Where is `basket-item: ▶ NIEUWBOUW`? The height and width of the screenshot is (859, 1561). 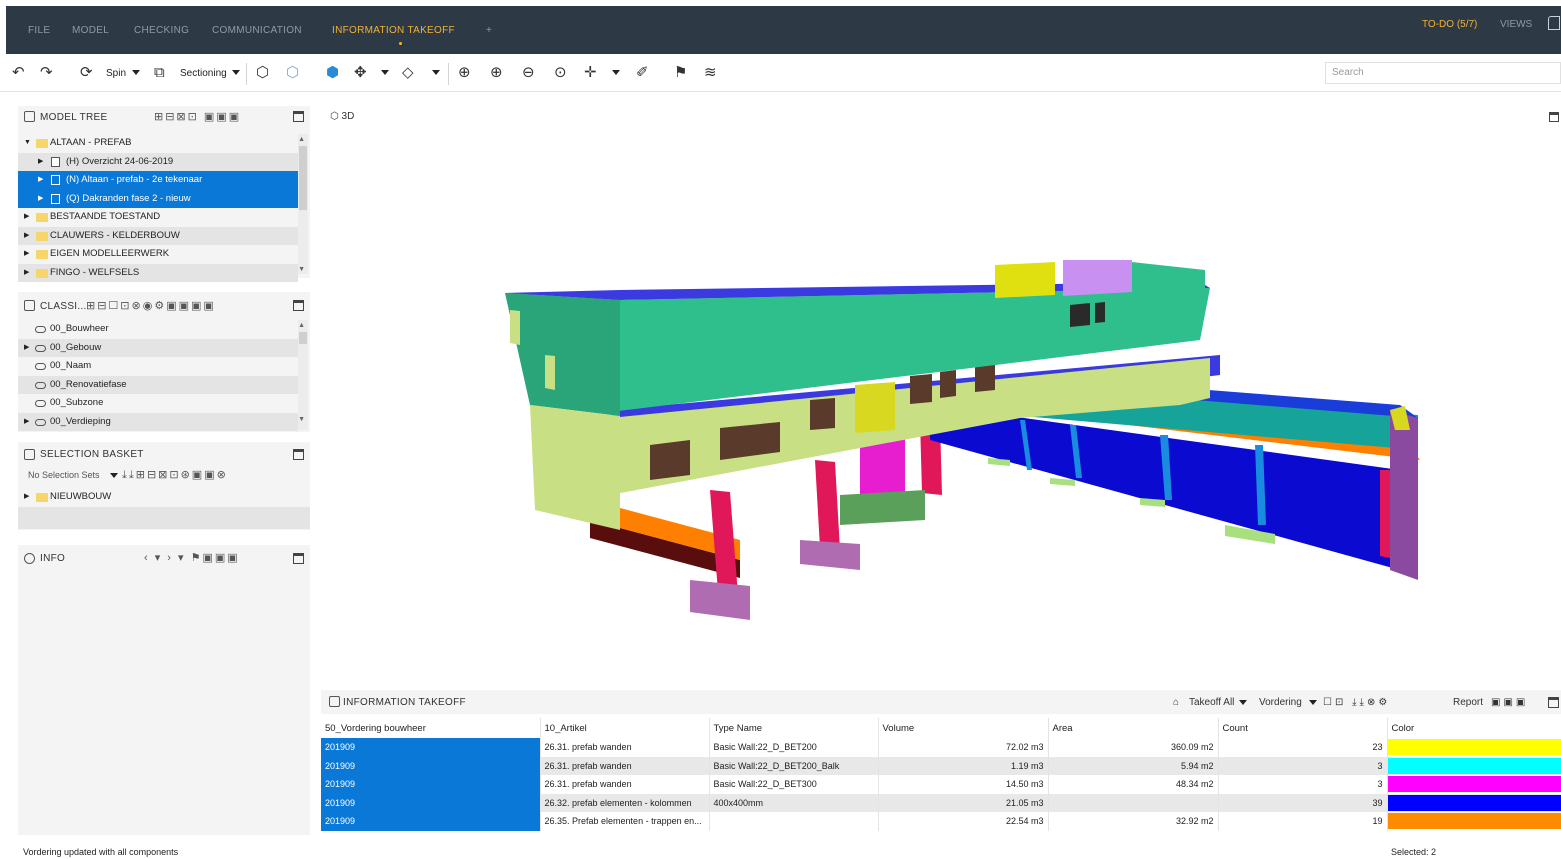 basket-item: ▶ NIEUWBOUW is located at coordinates (164, 497).